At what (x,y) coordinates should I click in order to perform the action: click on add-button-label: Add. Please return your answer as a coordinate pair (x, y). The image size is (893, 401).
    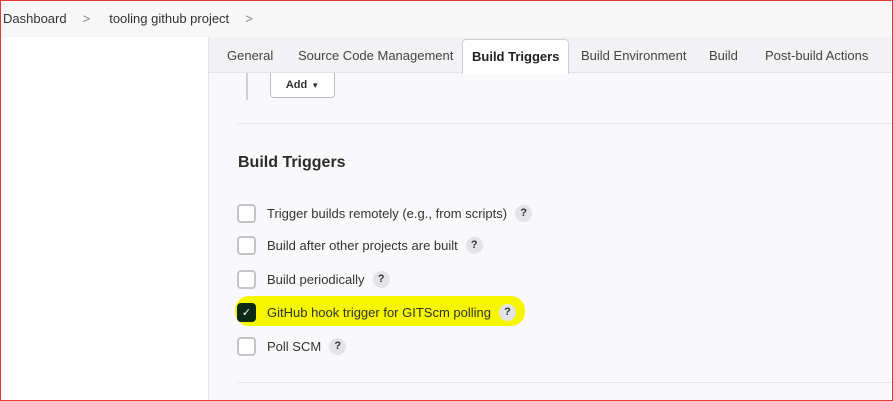
    Looking at the image, I should click on (296, 85).